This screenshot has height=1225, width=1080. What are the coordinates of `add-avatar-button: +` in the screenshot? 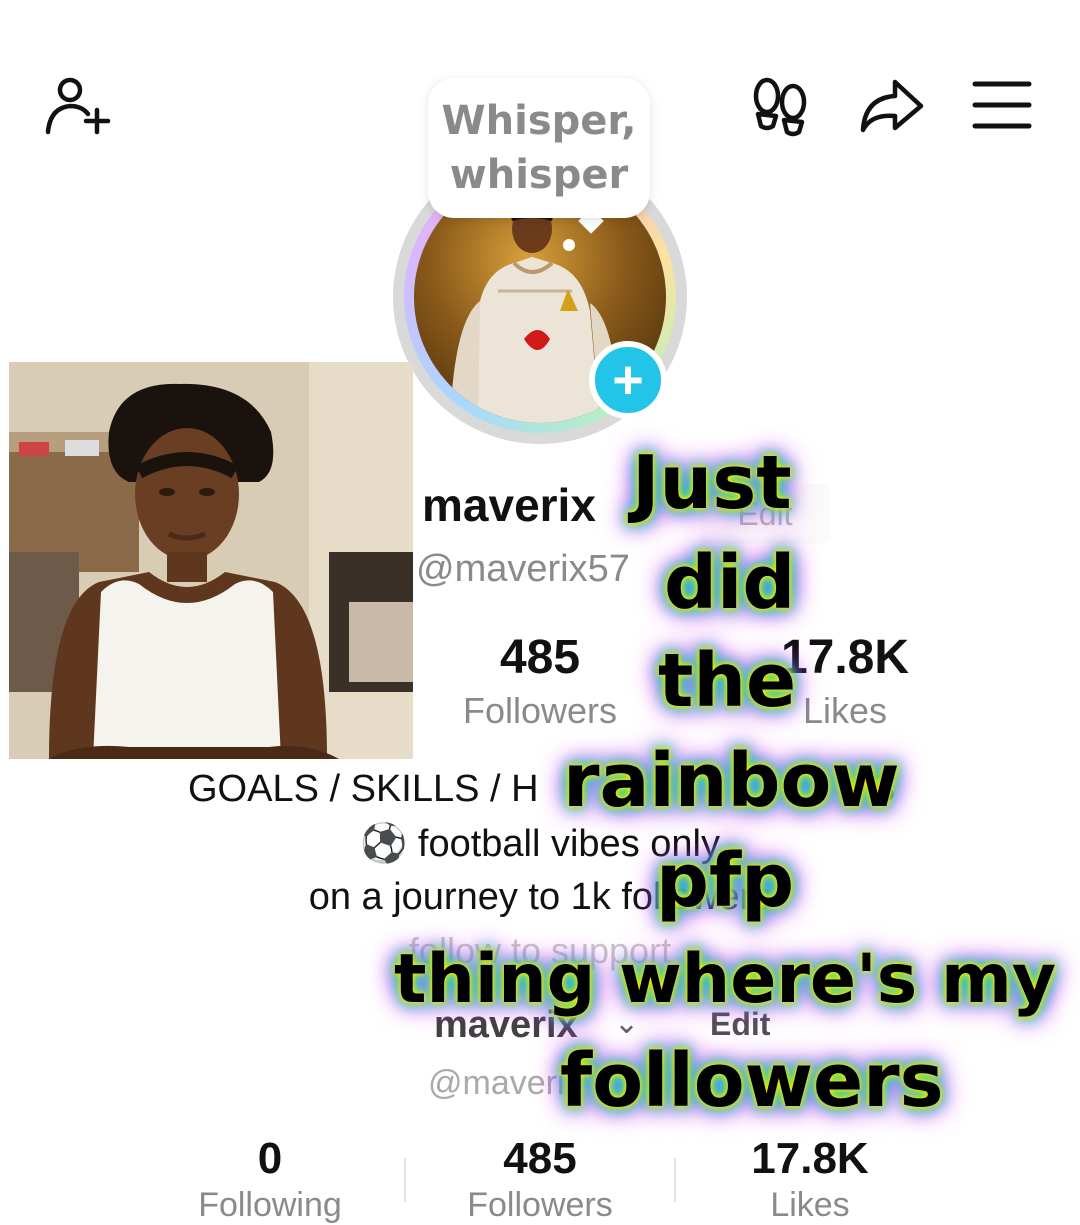 It's located at (628, 380).